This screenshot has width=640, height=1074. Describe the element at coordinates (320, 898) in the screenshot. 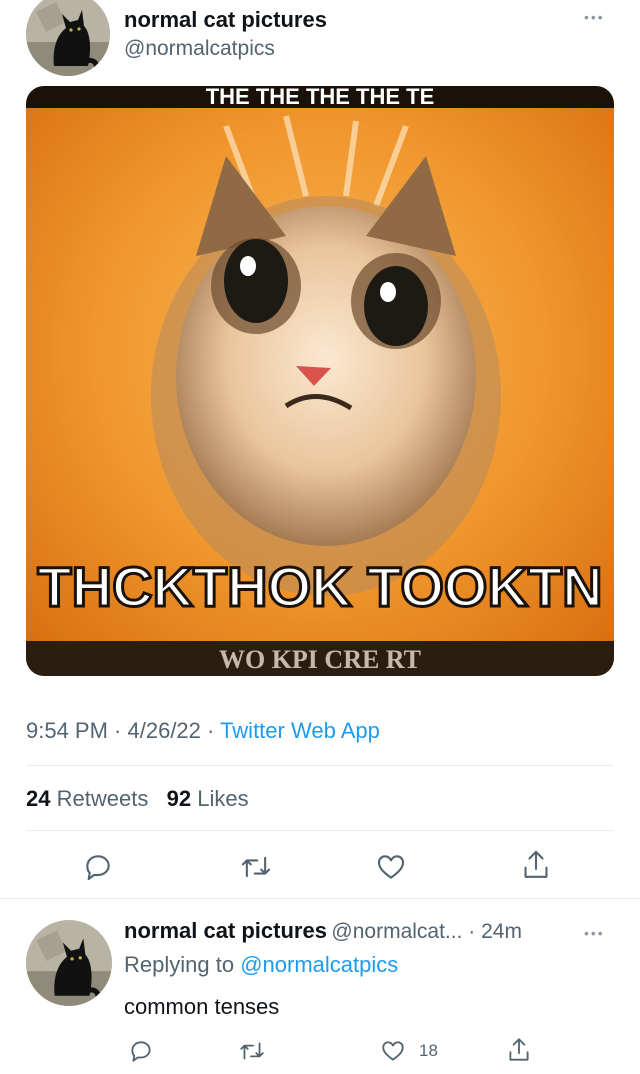

I see `section-divider` at that location.